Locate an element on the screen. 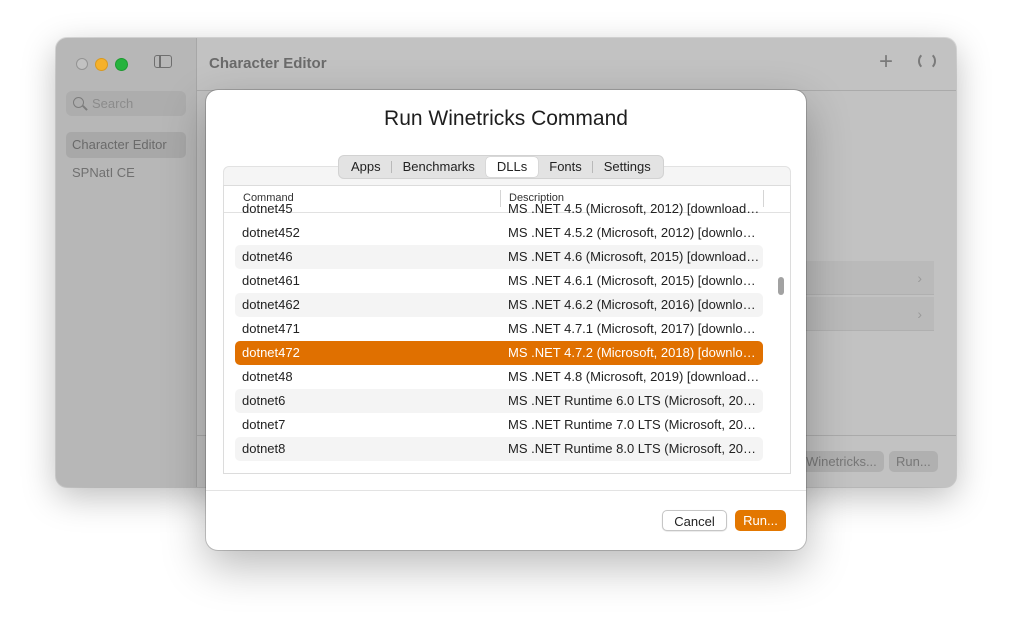  minimize-window-button is located at coordinates (101, 64).